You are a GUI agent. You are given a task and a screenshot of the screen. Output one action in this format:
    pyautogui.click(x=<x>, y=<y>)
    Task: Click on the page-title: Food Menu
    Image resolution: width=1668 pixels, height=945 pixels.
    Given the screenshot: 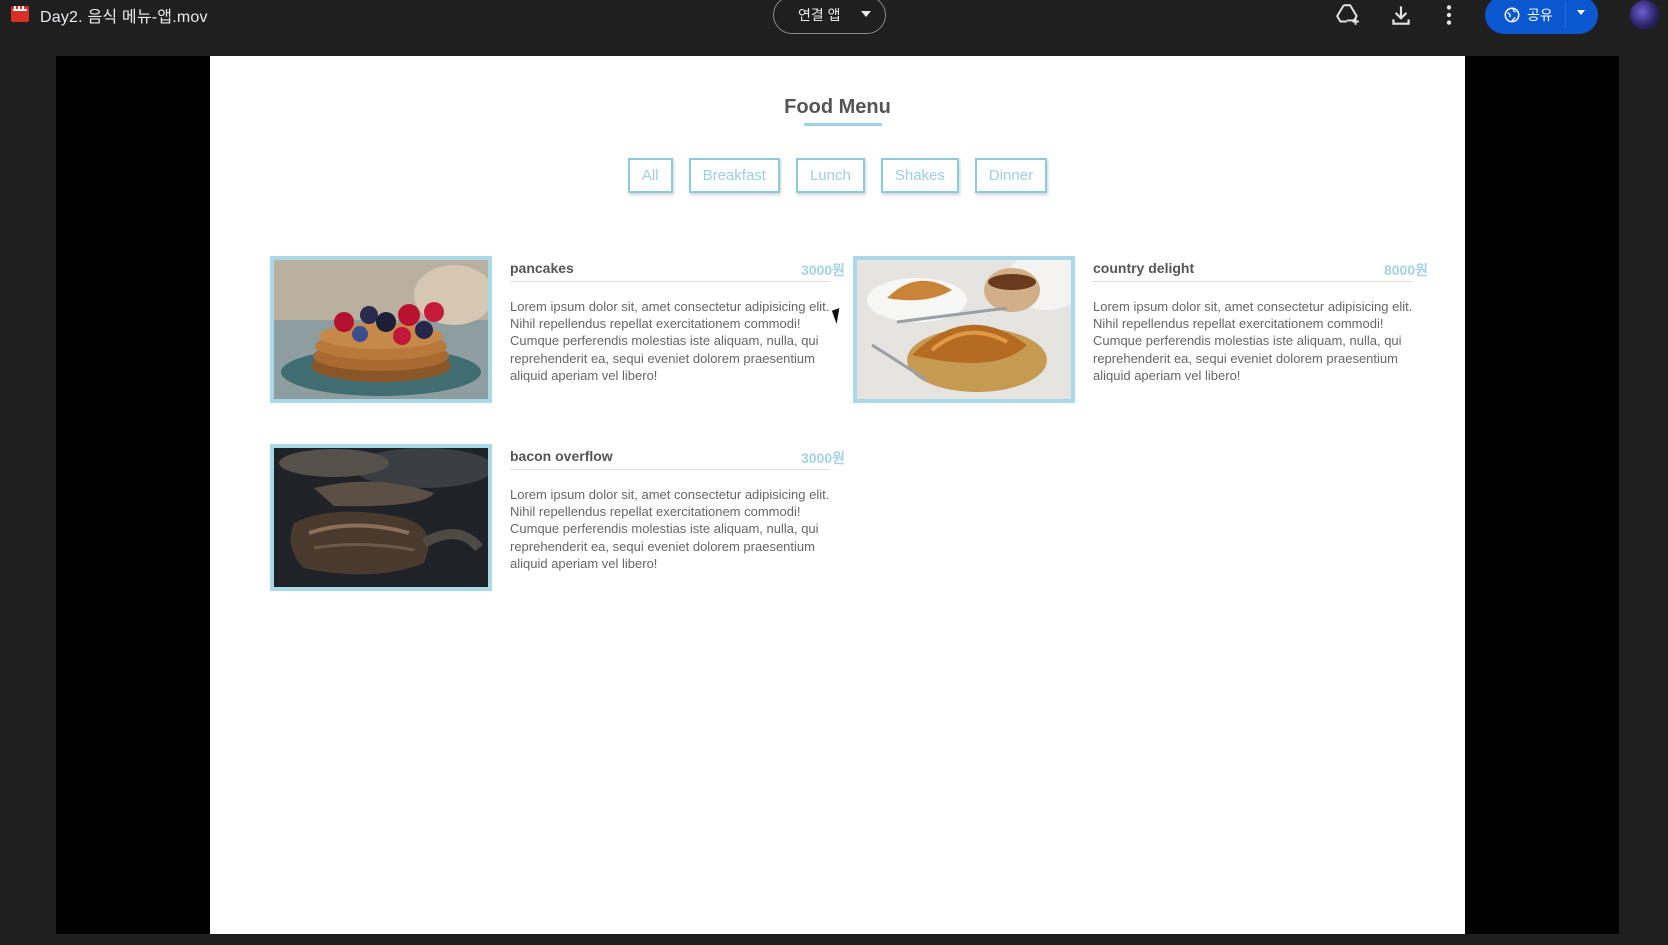 What is the action you would take?
    pyautogui.click(x=837, y=107)
    